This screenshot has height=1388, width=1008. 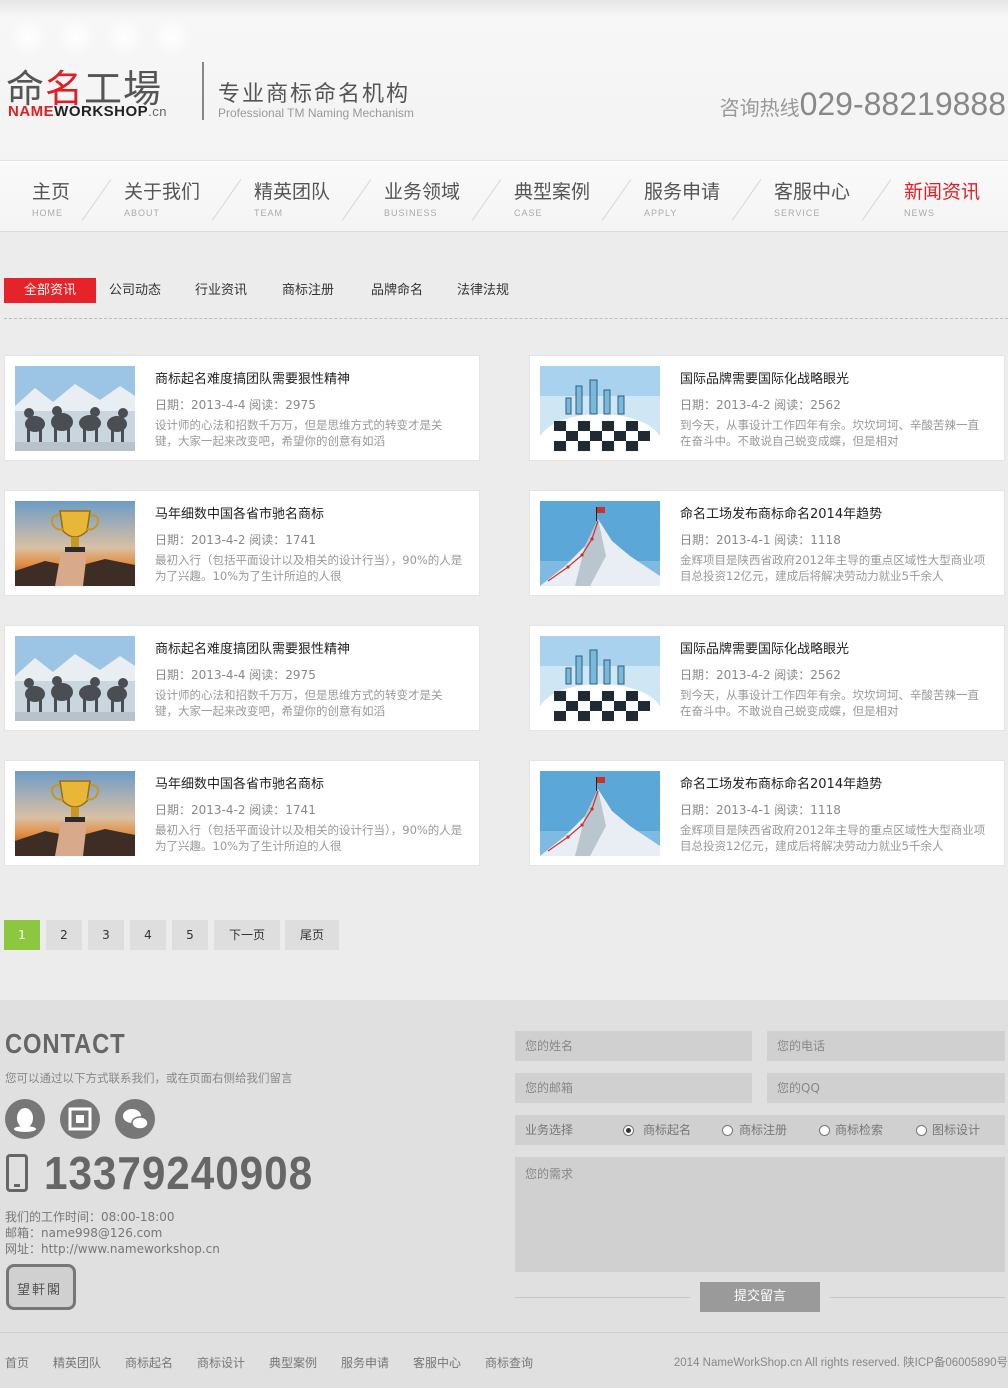 What do you see at coordinates (504, 1332) in the screenshot?
I see `footer-divider` at bounding box center [504, 1332].